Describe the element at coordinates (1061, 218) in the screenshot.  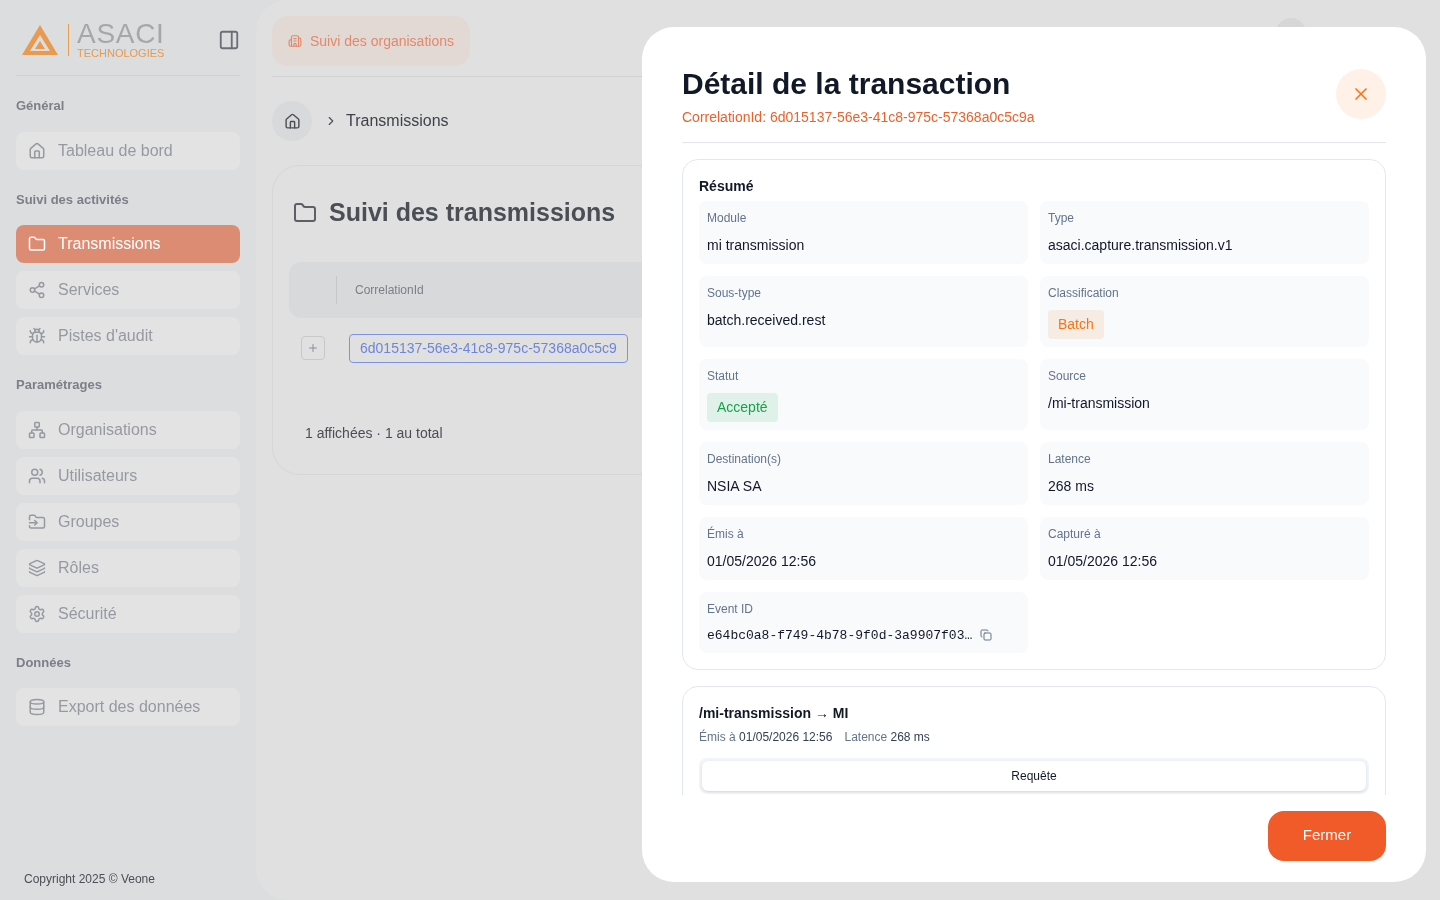
I see `field-label: Type` at that location.